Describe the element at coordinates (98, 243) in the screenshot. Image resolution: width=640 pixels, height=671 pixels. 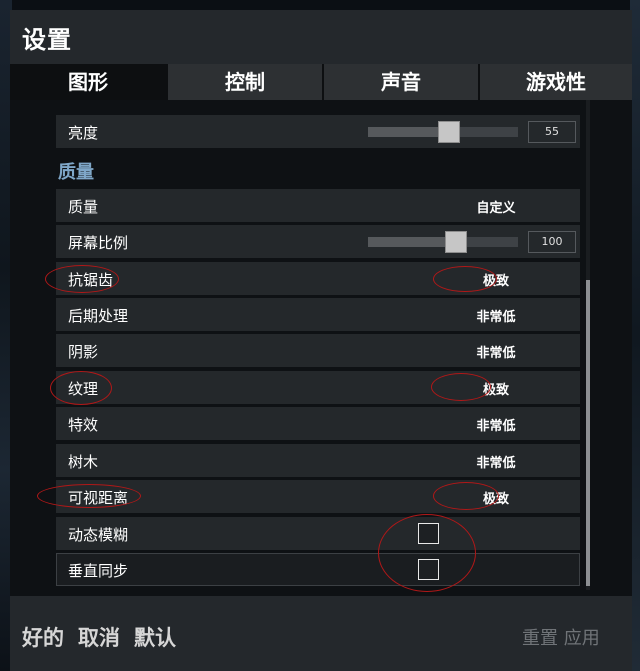
I see `screen-scale-label: 屏幕比例` at that location.